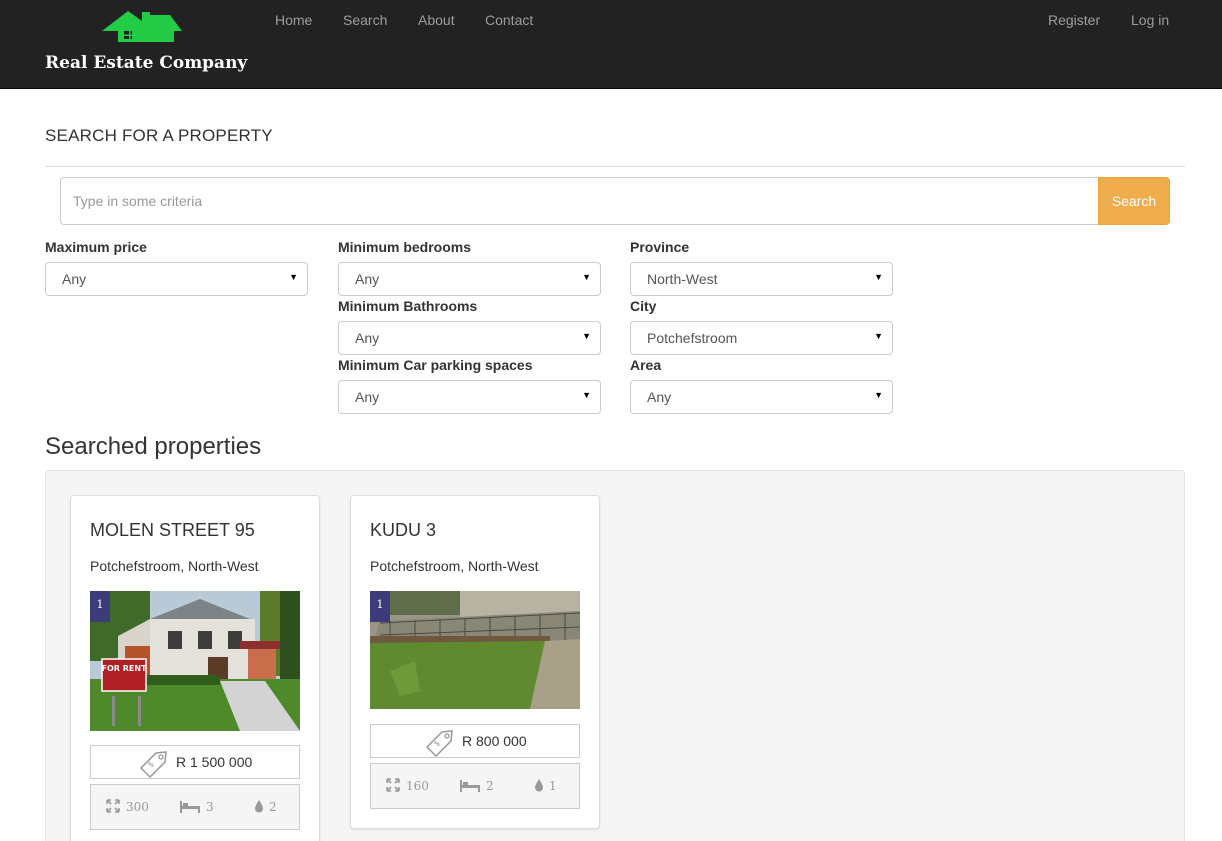  I want to click on brand: Real Estate Company, so click(147, 43).